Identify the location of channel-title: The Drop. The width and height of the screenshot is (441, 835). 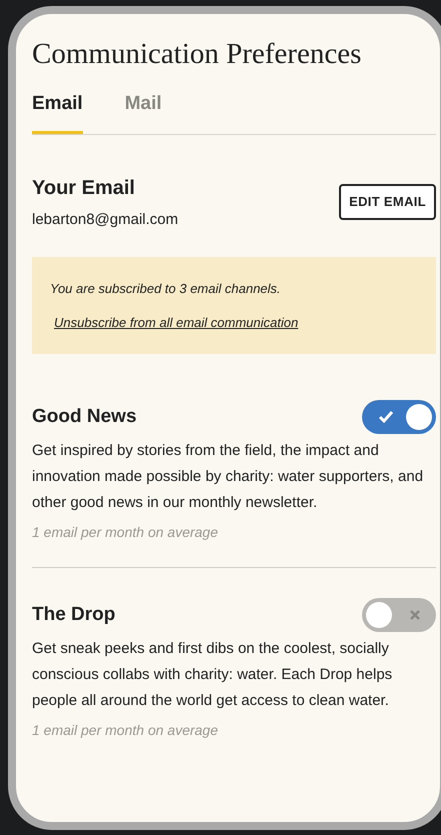
(74, 615).